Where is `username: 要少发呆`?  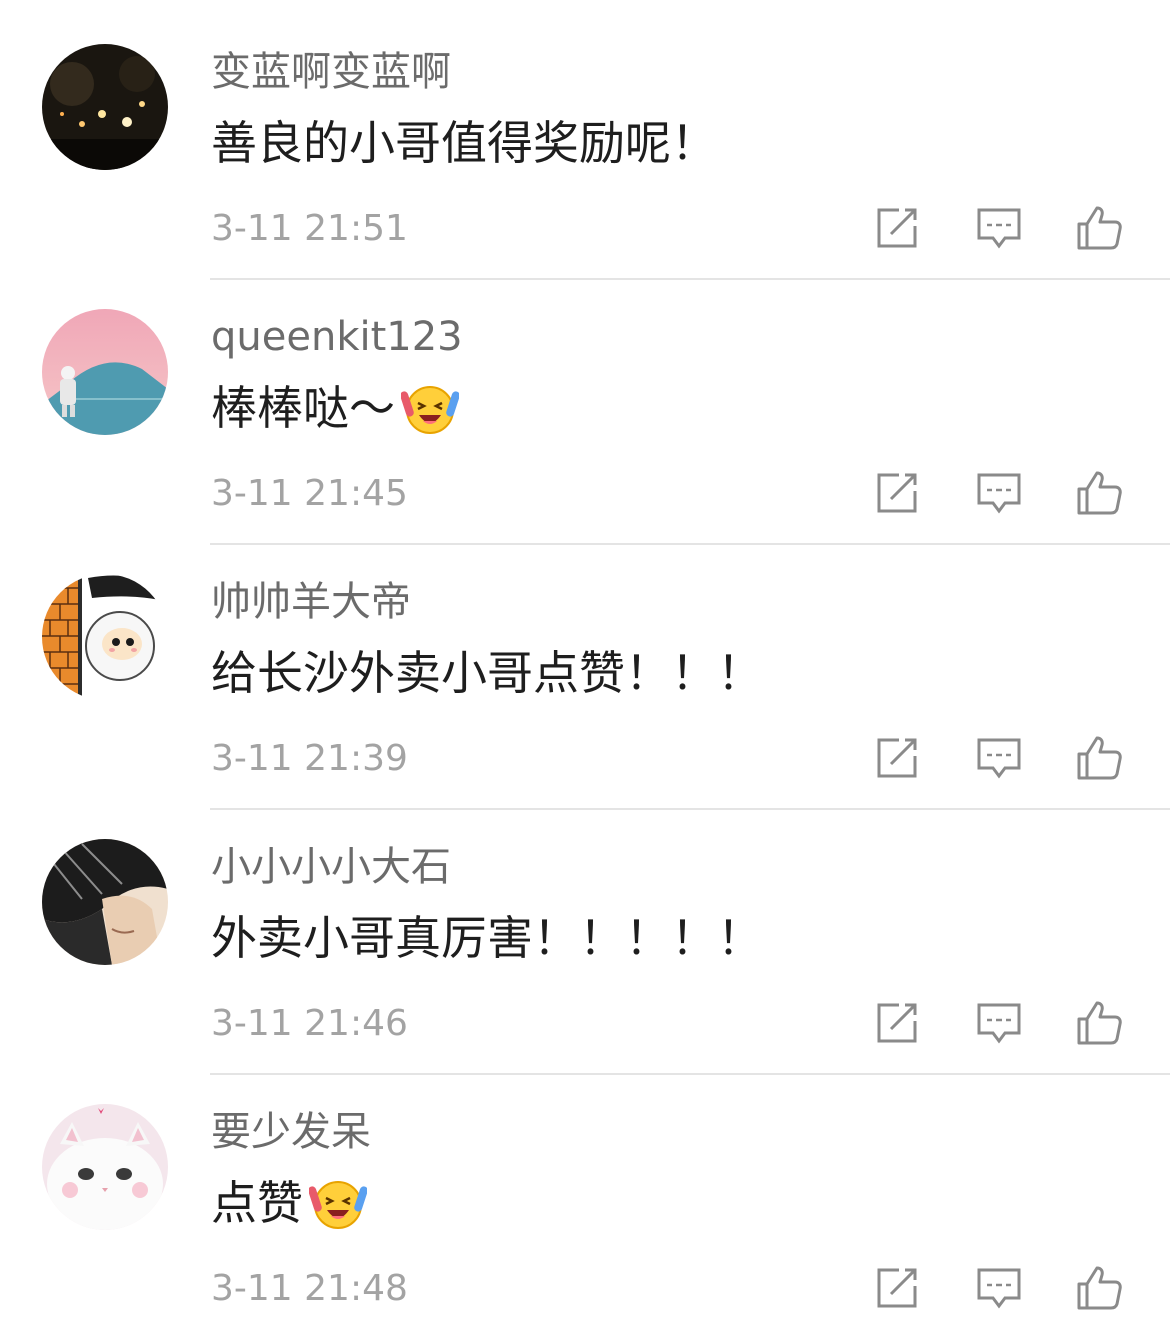
username: 要少发呆 is located at coordinates (291, 1132).